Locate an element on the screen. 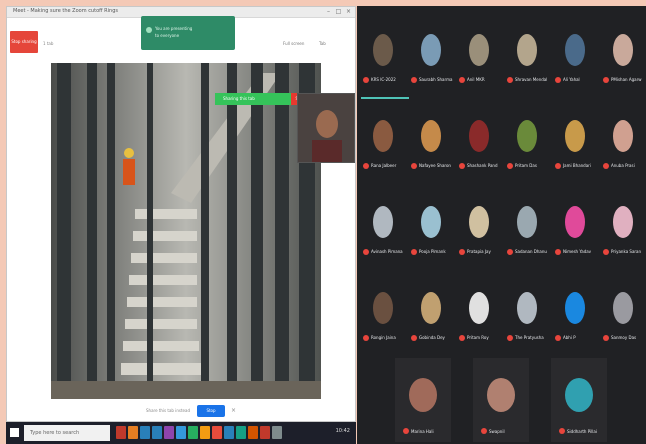  banner-line1: You are presenting is located at coordinates (174, 28).